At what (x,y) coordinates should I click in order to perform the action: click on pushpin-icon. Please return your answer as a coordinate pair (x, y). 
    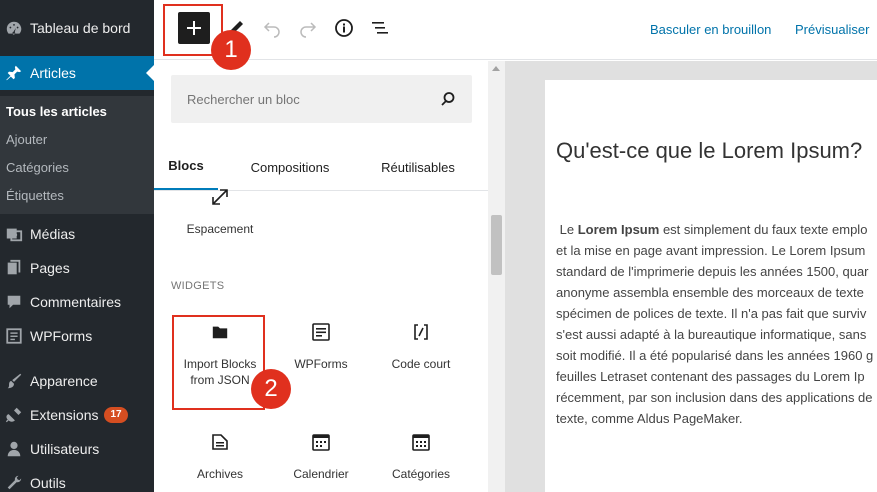
    Looking at the image, I should click on (14, 73).